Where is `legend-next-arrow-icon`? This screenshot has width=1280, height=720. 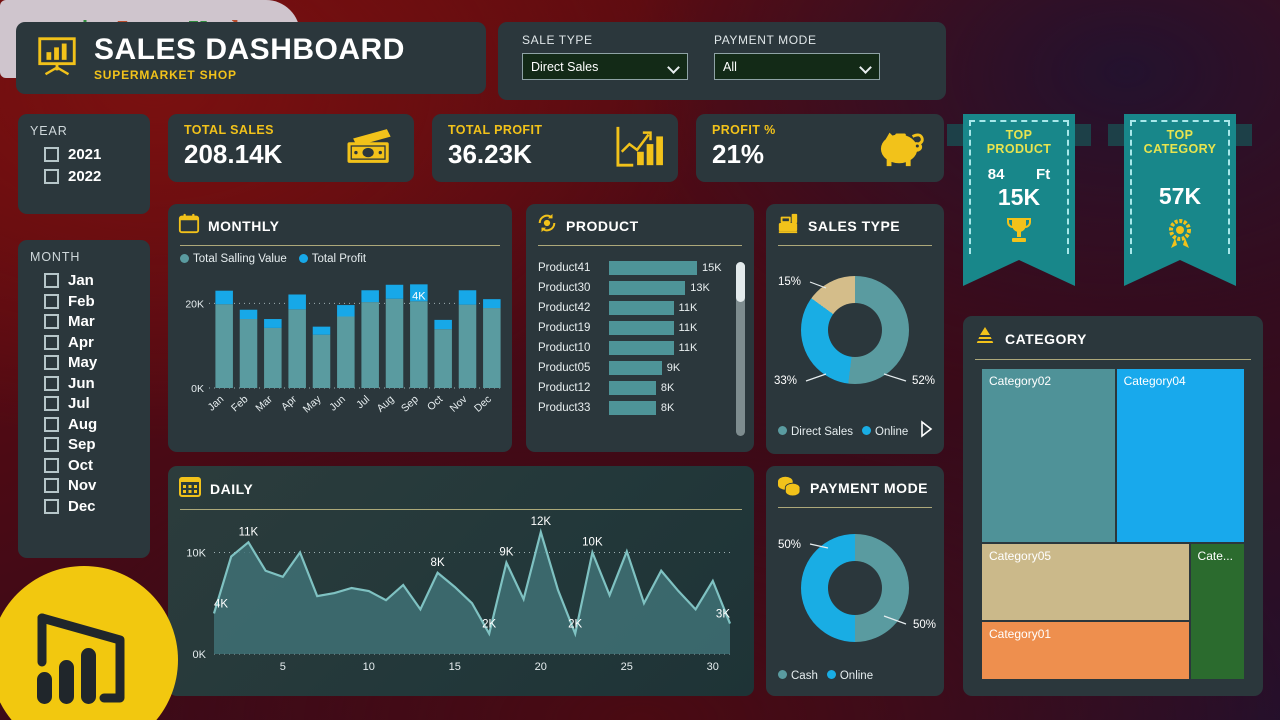 legend-next-arrow-icon is located at coordinates (926, 431).